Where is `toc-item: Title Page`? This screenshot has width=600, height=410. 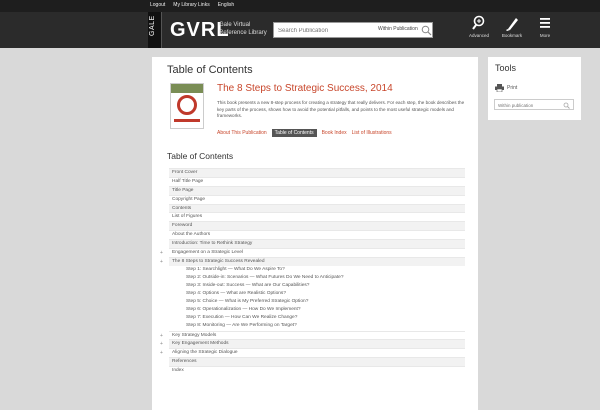 toc-item: Title Page is located at coordinates (317, 190).